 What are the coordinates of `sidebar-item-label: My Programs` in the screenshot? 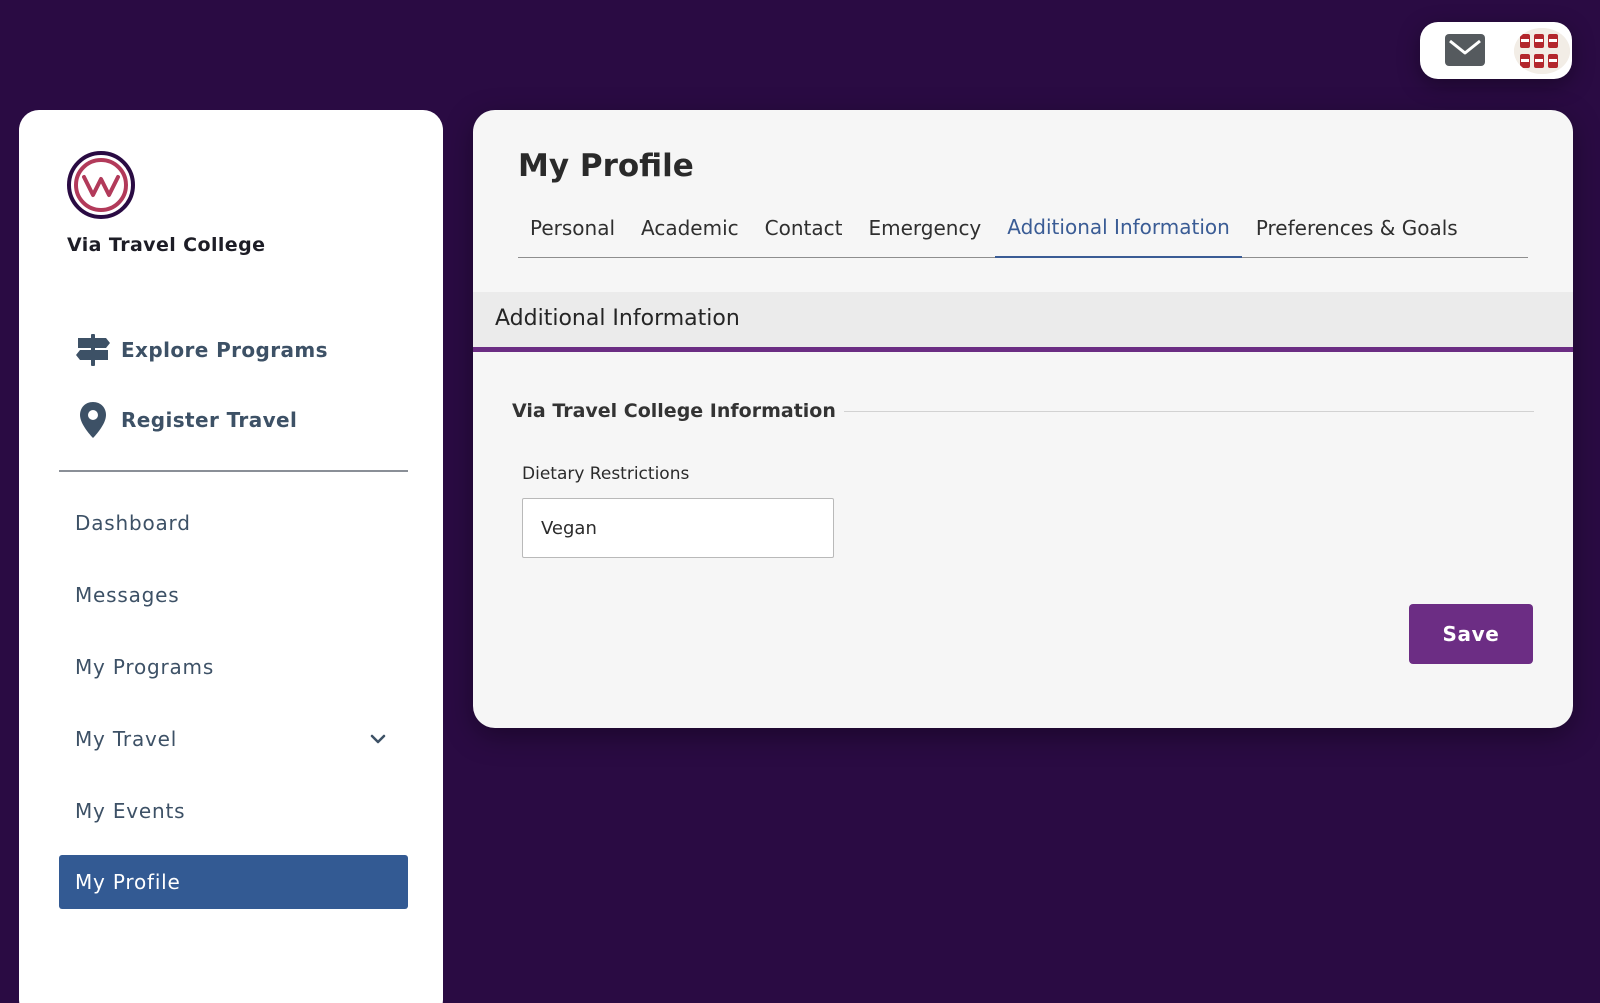 It's located at (145, 667).